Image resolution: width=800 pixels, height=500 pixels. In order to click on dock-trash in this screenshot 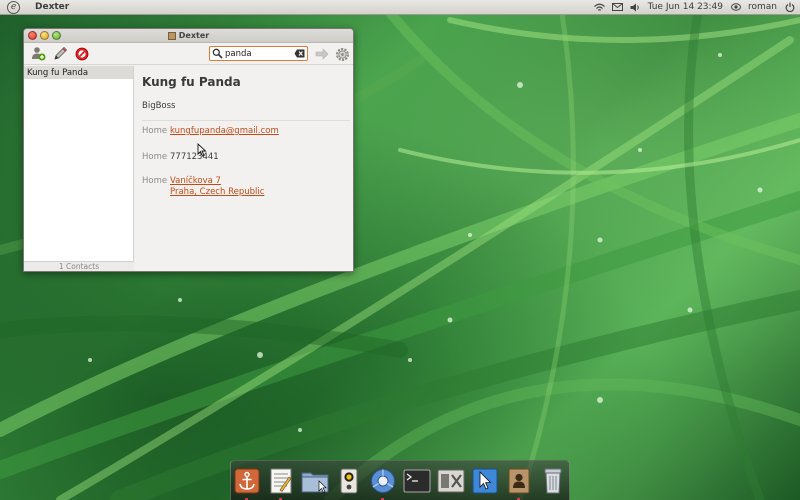, I will do `click(553, 481)`.